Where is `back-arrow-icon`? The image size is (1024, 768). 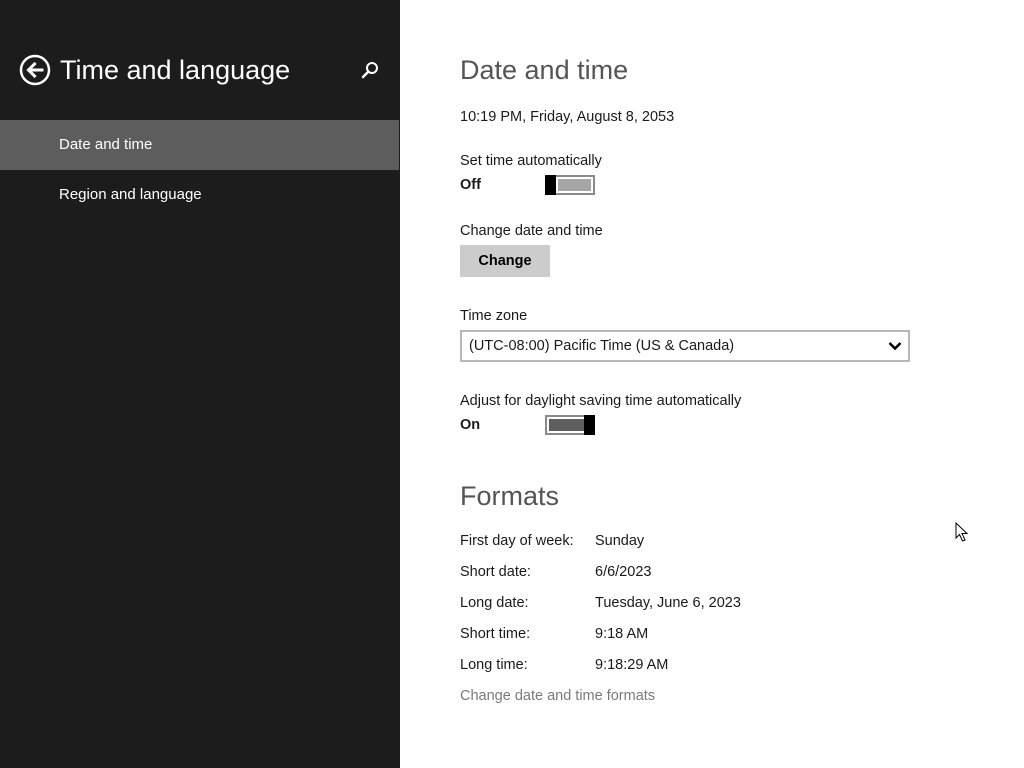
back-arrow-icon is located at coordinates (35, 70).